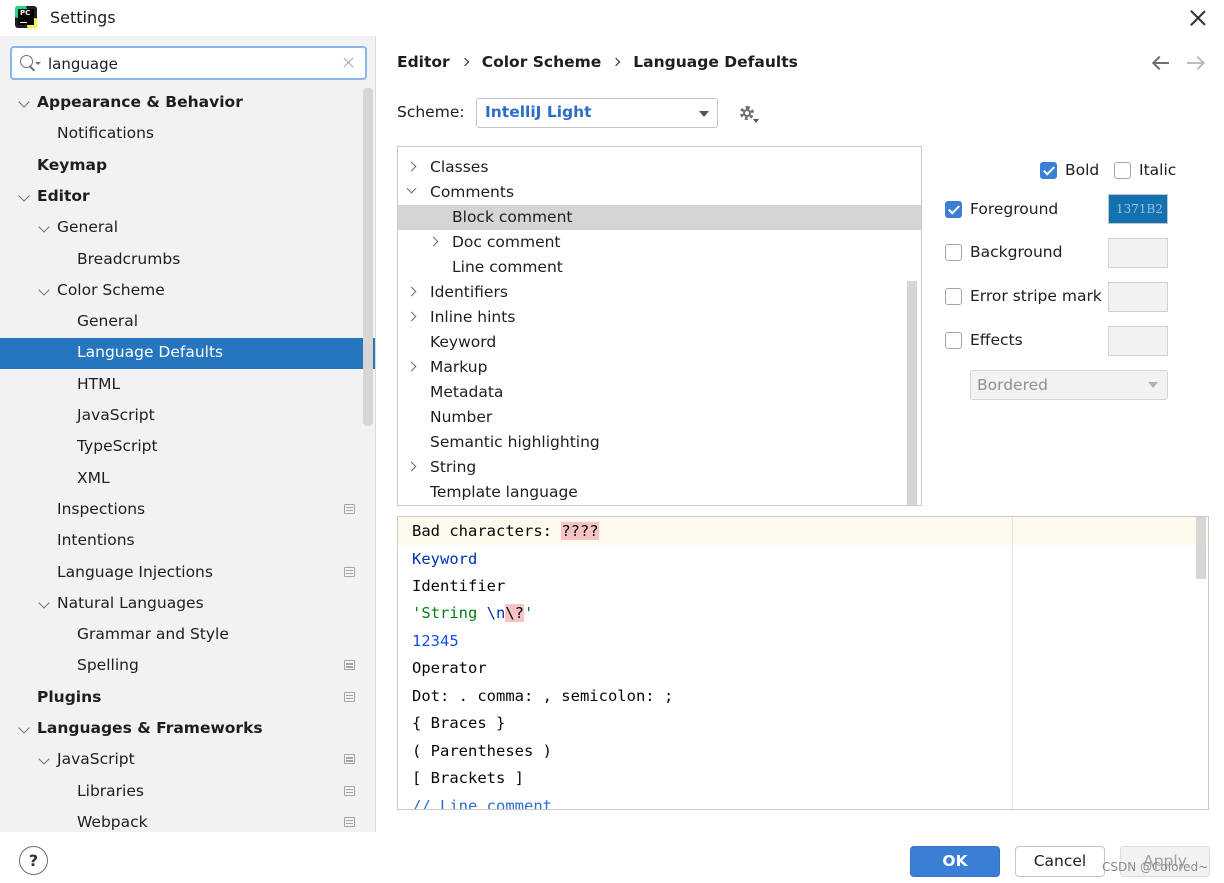 This screenshot has height=883, width=1224. Describe the element at coordinates (659, 292) in the screenshot. I see `attribute-item: Identifiers` at that location.